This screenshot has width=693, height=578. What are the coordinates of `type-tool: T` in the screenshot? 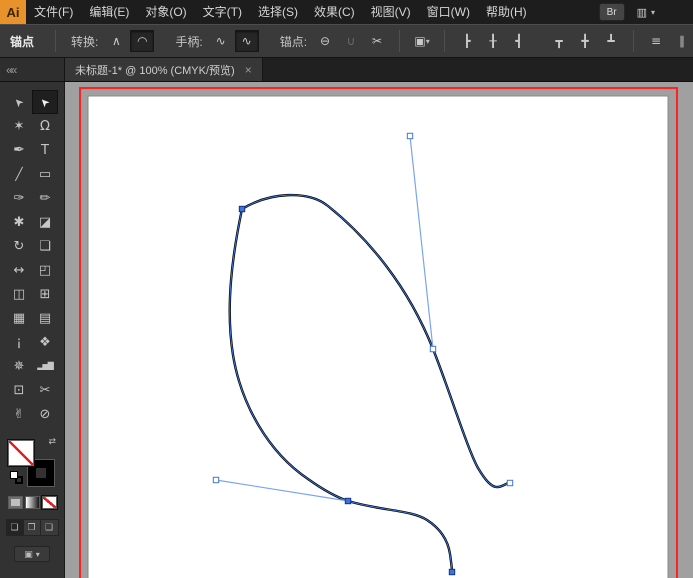 It's located at (45, 150).